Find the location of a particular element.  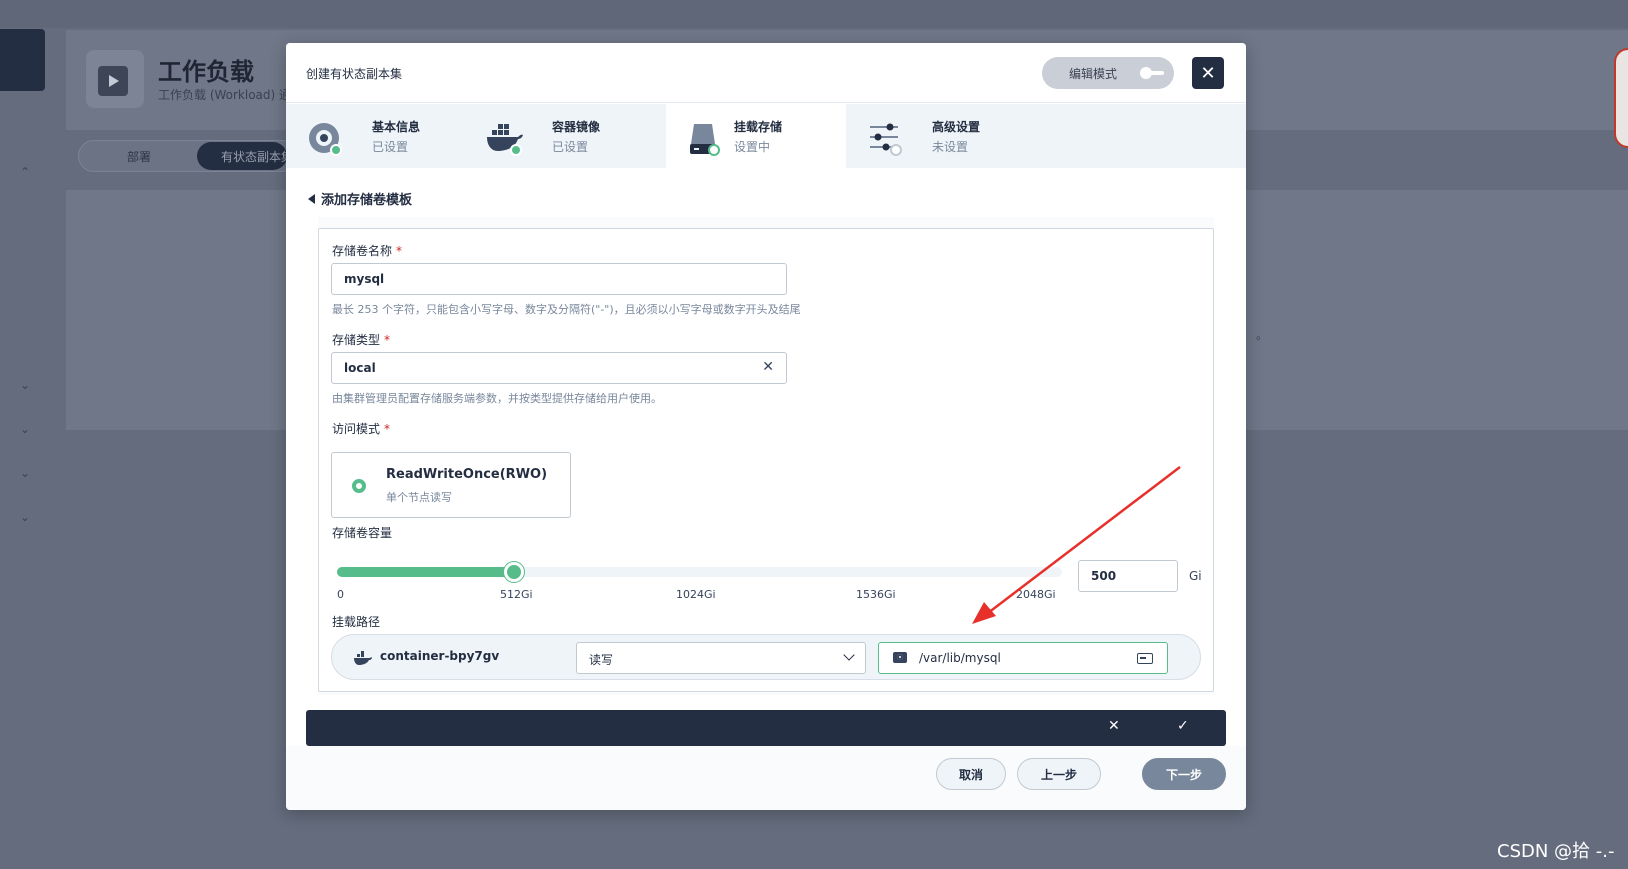

sidebar-collapsed-block is located at coordinates (22, 60).